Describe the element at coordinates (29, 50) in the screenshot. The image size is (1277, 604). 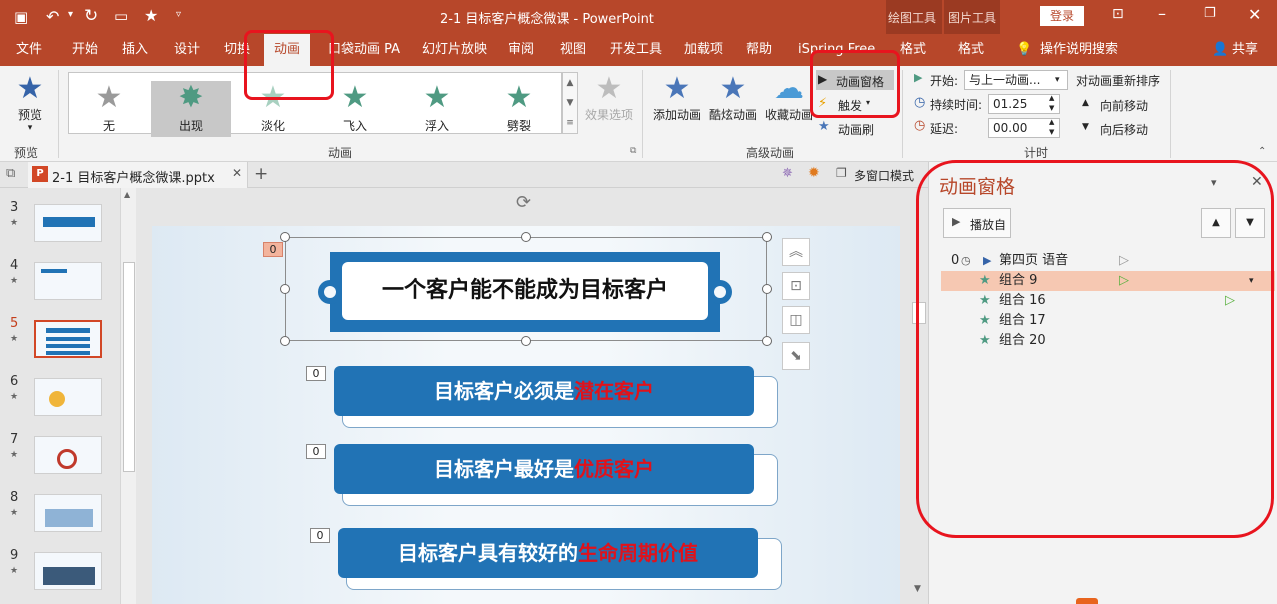
I see `tab-file: 文件` at that location.